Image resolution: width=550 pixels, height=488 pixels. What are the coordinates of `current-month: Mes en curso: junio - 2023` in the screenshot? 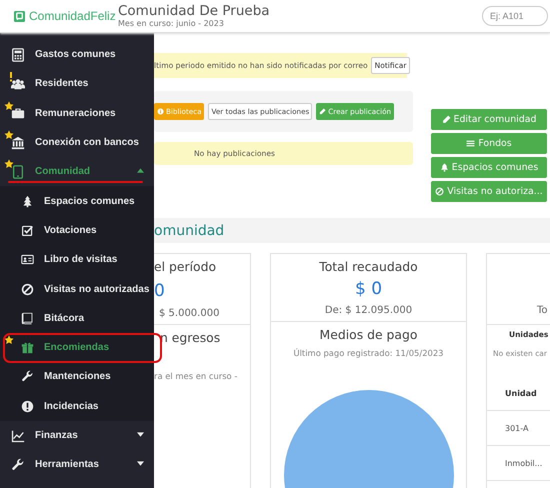 It's located at (171, 24).